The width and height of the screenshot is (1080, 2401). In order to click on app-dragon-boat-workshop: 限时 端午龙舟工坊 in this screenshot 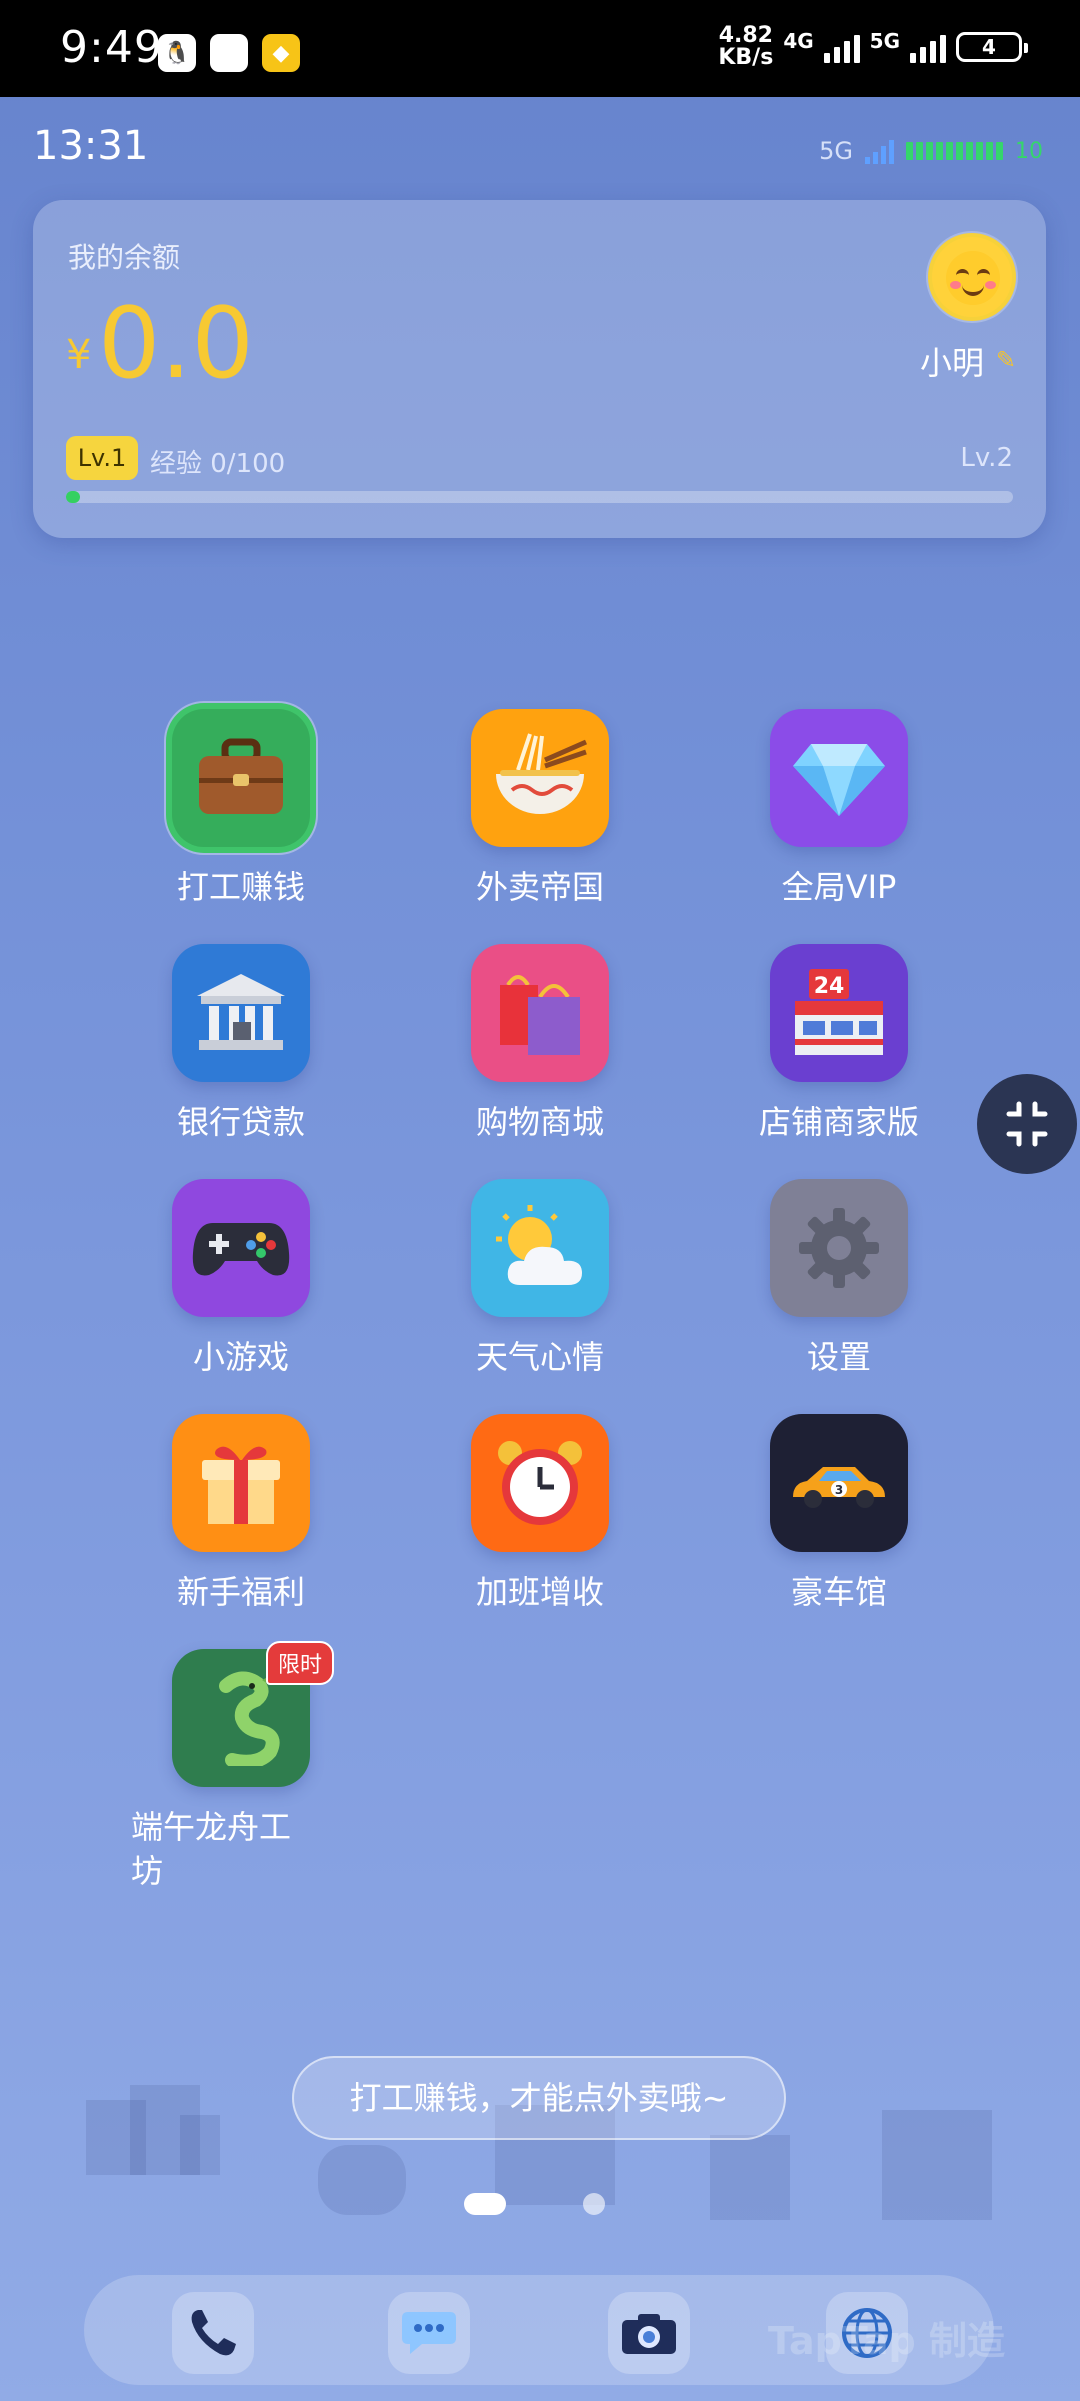, I will do `click(241, 1767)`.